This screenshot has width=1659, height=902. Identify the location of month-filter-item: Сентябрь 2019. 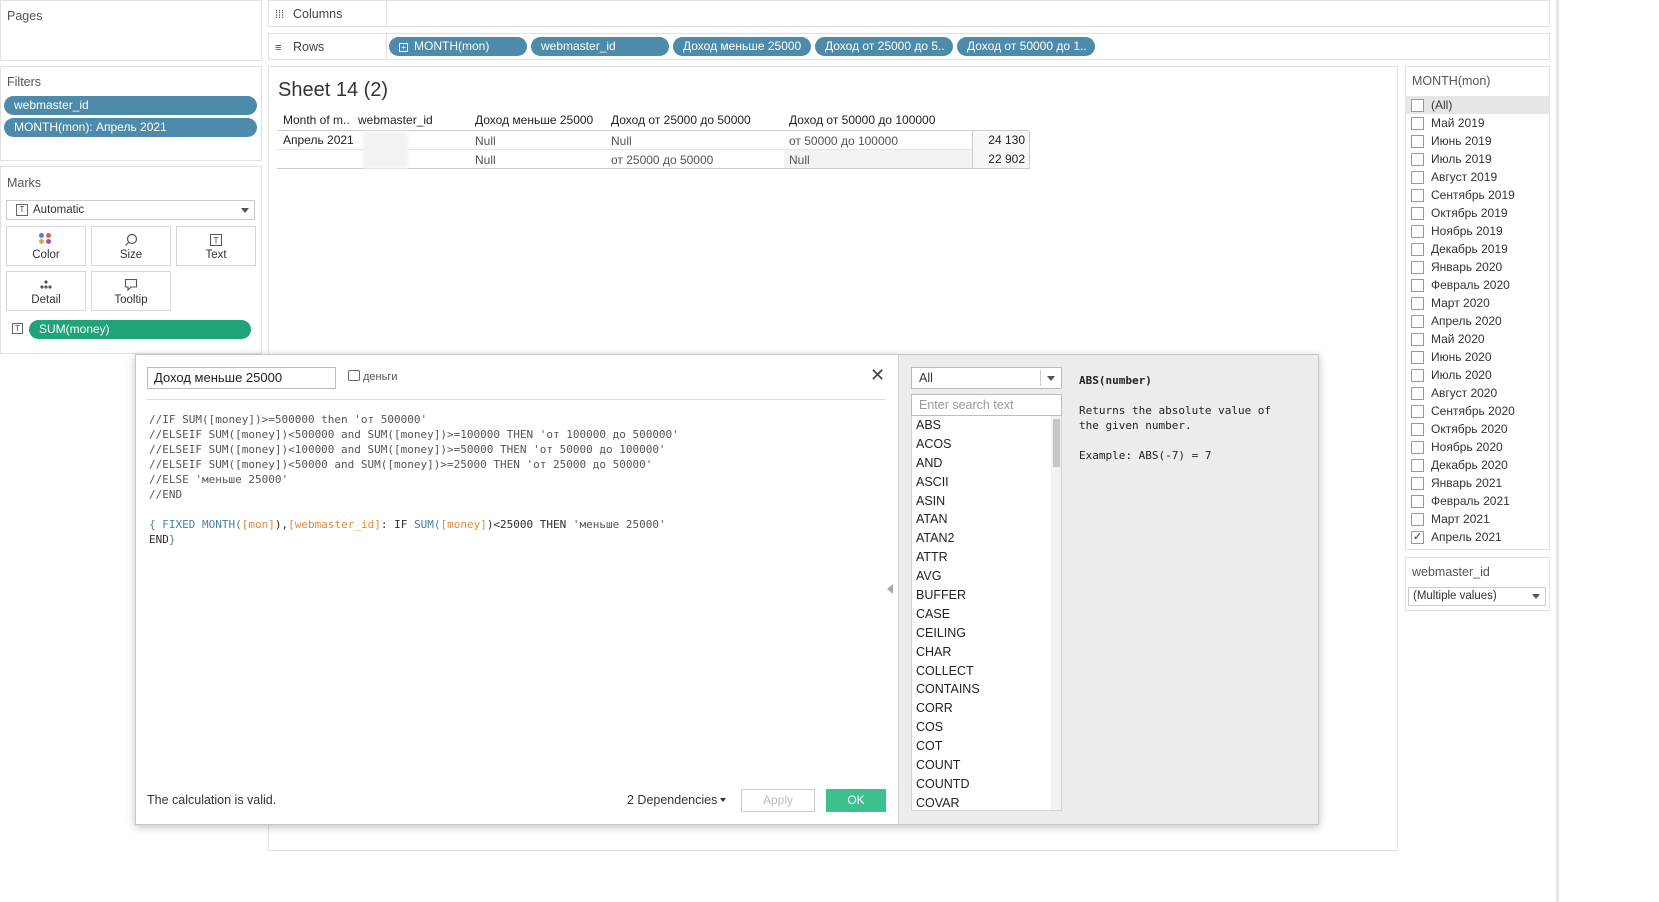
(1477, 195).